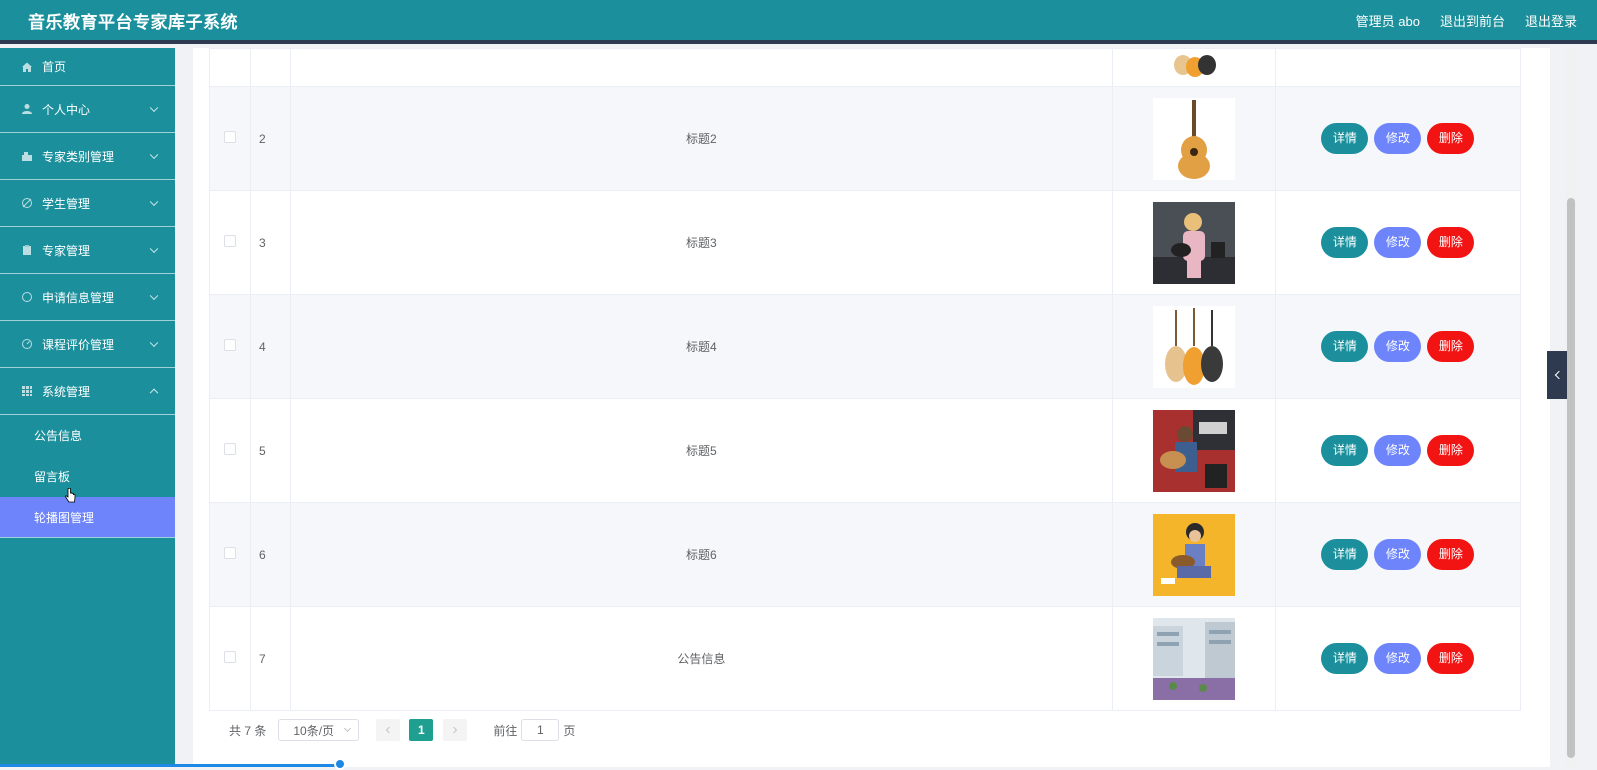 This screenshot has height=770, width=1597. What do you see at coordinates (27, 297) in the screenshot?
I see `apply-icon` at bounding box center [27, 297].